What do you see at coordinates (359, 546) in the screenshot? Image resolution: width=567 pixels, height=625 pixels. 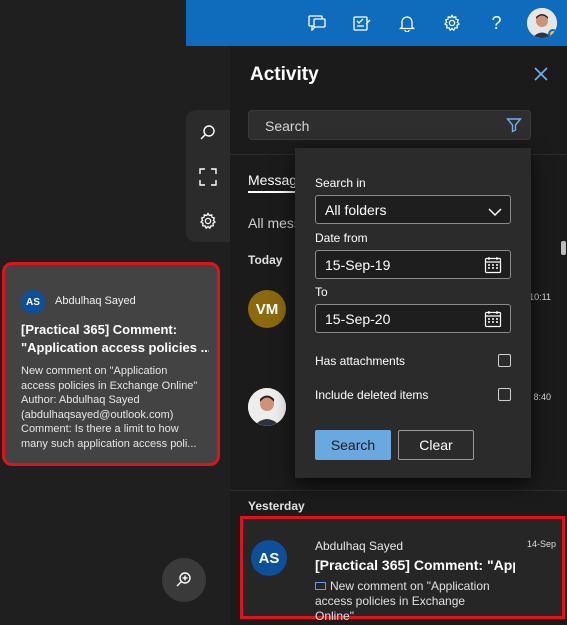 I see `message-sender: Abdulhaq Sayed` at bounding box center [359, 546].